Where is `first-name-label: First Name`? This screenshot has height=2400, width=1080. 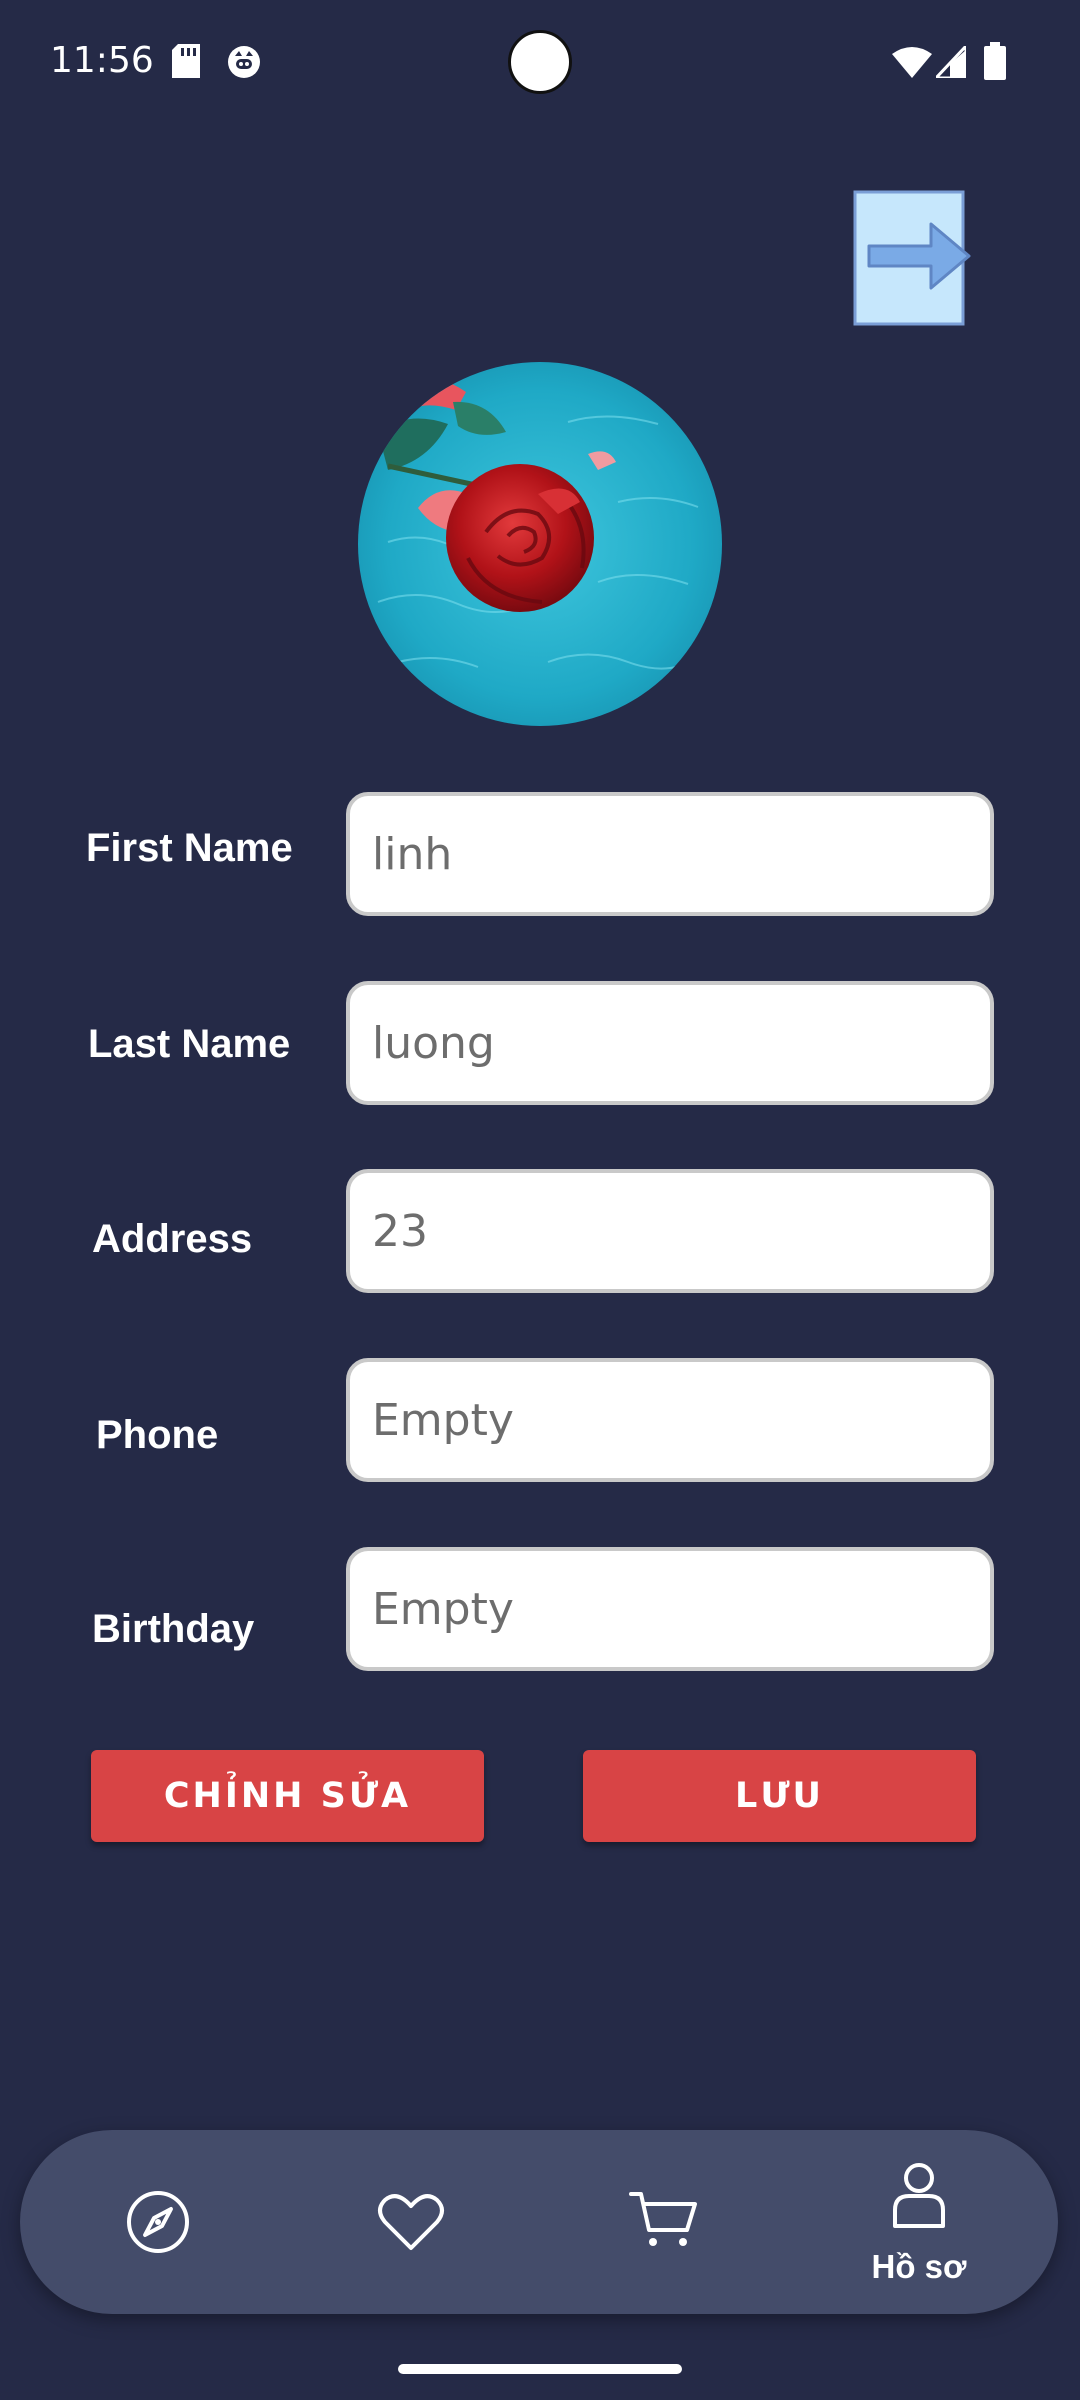
first-name-label: First Name is located at coordinates (189, 848).